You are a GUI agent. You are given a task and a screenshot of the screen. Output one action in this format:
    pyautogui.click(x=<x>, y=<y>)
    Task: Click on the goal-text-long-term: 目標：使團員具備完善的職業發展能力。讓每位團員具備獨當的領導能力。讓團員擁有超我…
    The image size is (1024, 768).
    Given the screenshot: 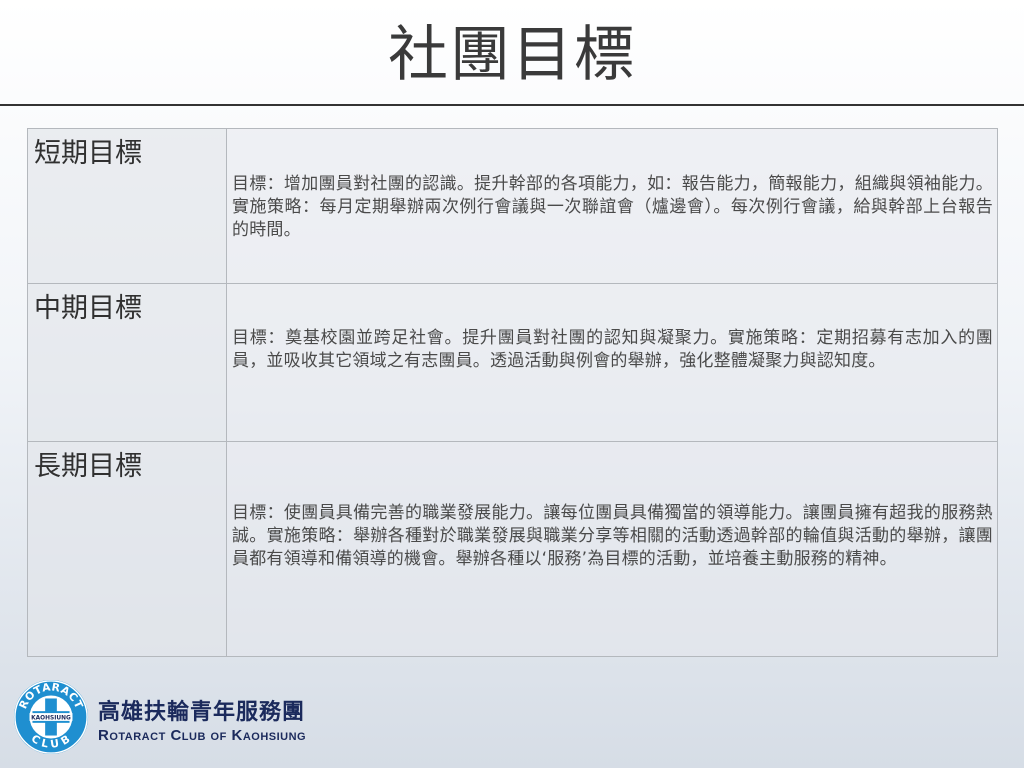 What is the action you would take?
    pyautogui.click(x=612, y=536)
    